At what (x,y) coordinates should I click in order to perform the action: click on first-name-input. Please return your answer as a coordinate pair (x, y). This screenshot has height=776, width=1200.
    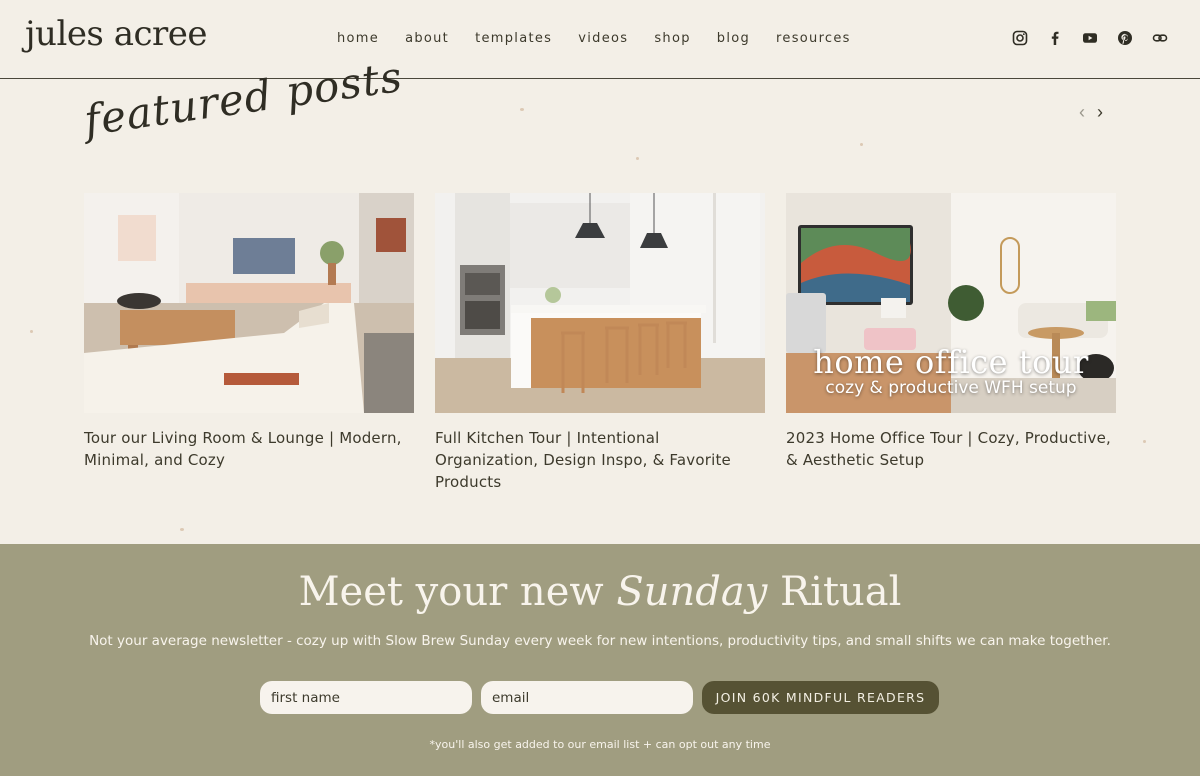
    Looking at the image, I should click on (366, 697).